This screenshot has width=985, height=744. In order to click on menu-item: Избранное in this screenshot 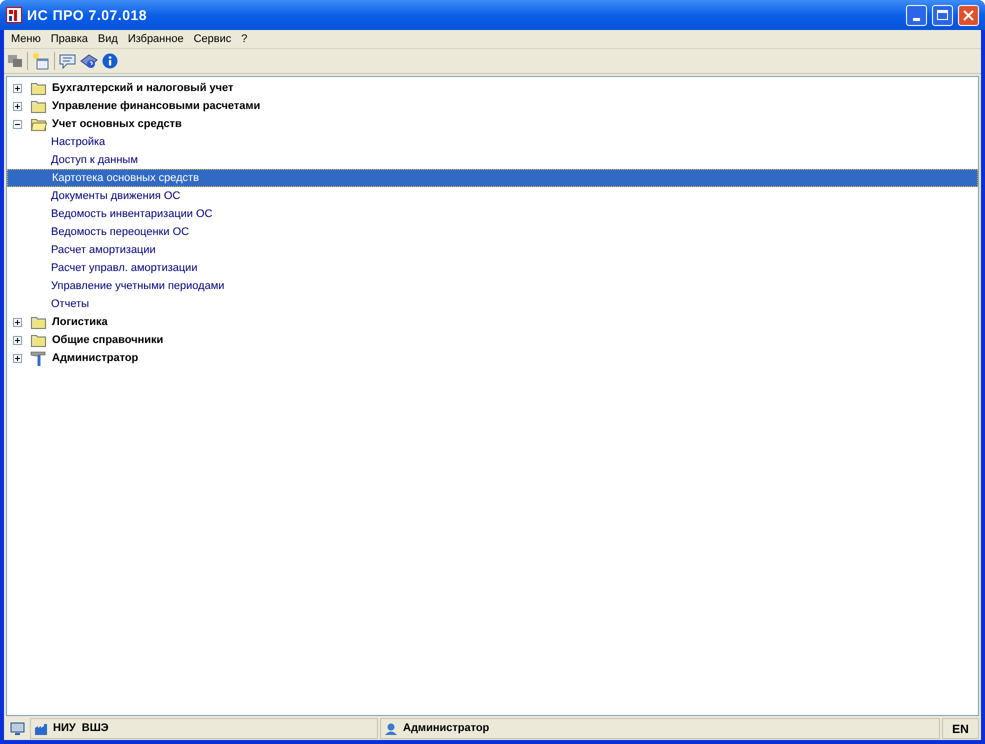, I will do `click(155, 39)`.